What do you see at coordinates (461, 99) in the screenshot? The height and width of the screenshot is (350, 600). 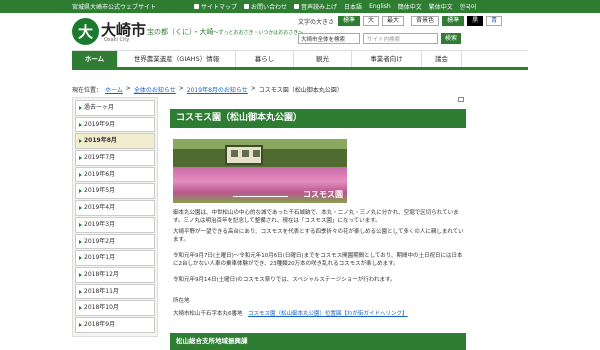 I see `print-icon` at bounding box center [461, 99].